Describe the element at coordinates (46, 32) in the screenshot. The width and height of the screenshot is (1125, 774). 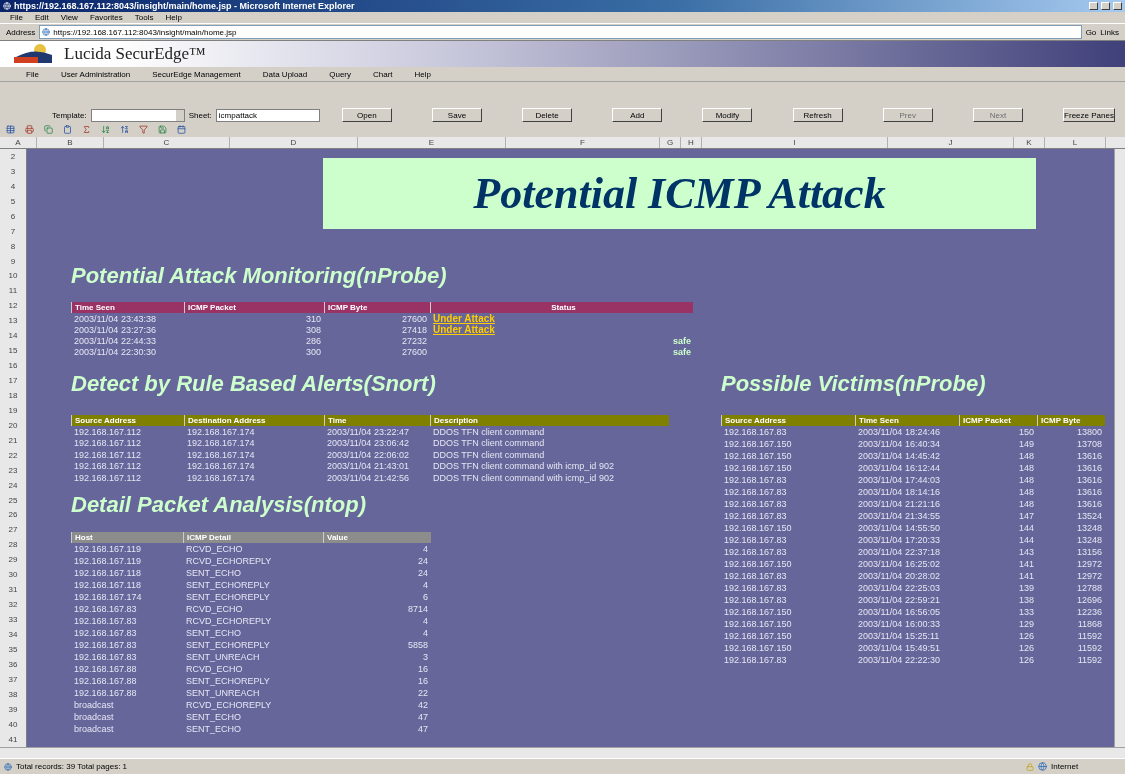
I see `page-icon` at that location.